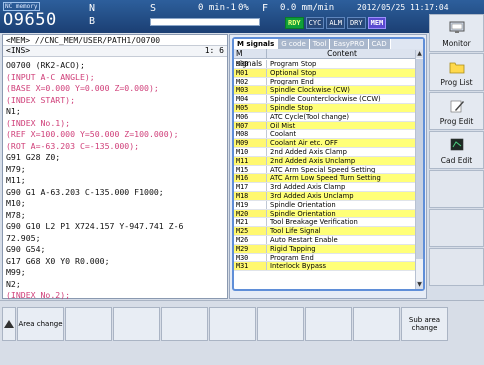 The height and width of the screenshot is (365, 484). What do you see at coordinates (116, 193) in the screenshot?
I see `code-line: G90 G1 A-63.203 C-135.000 F1000;` at bounding box center [116, 193].